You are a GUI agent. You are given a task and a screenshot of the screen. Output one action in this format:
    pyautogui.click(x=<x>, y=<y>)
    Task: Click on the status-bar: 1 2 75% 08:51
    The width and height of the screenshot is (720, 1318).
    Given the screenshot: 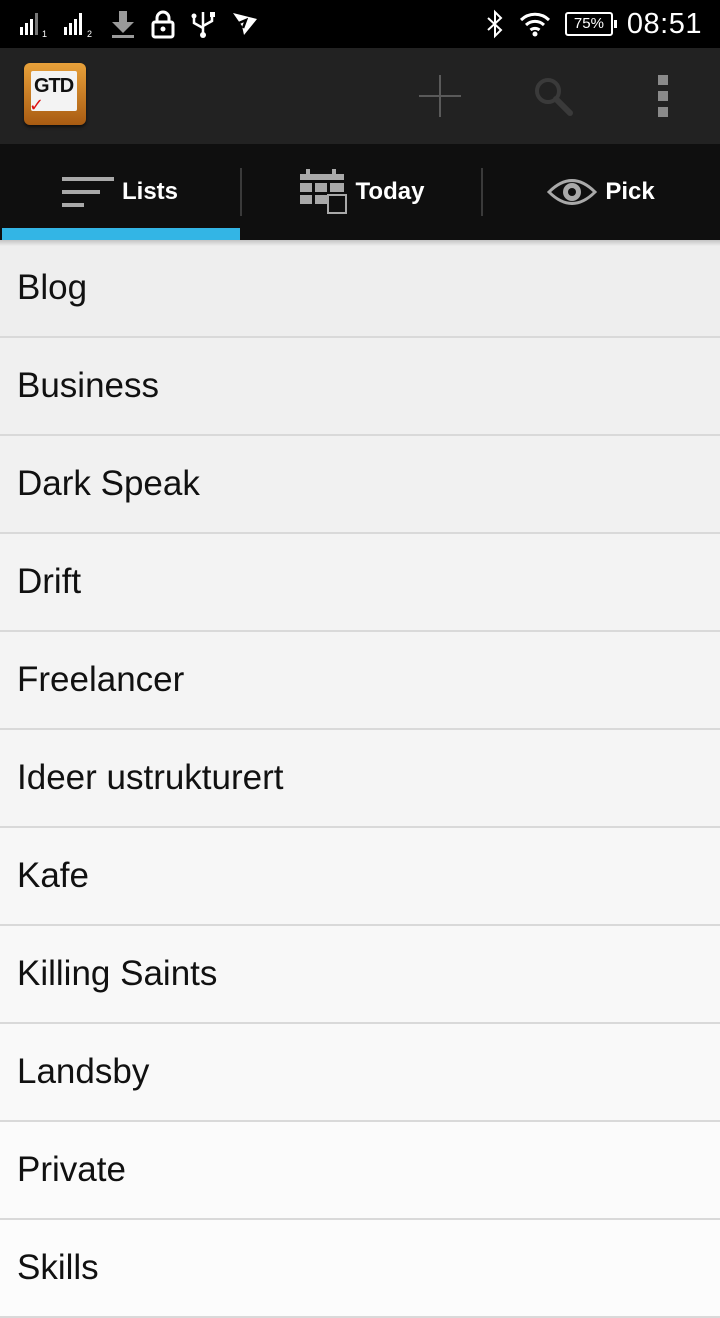 What is the action you would take?
    pyautogui.click(x=360, y=24)
    